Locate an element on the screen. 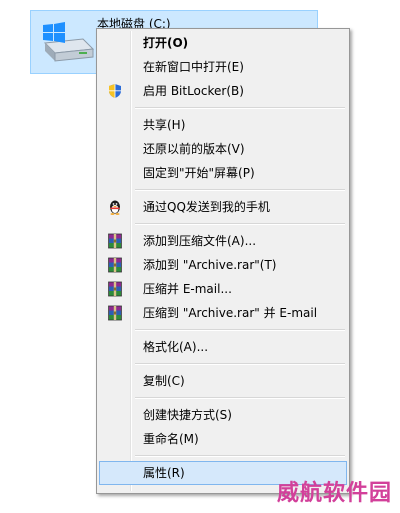  menu-item-label: 创建快捷方式(S) is located at coordinates (187, 415).